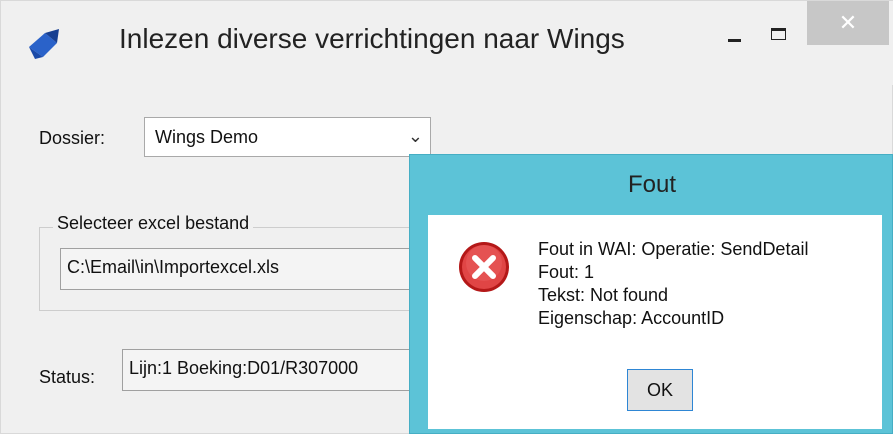 The width and height of the screenshot is (893, 434). What do you see at coordinates (153, 223) in the screenshot?
I see `file-group-title: Selecteer excel bestand` at bounding box center [153, 223].